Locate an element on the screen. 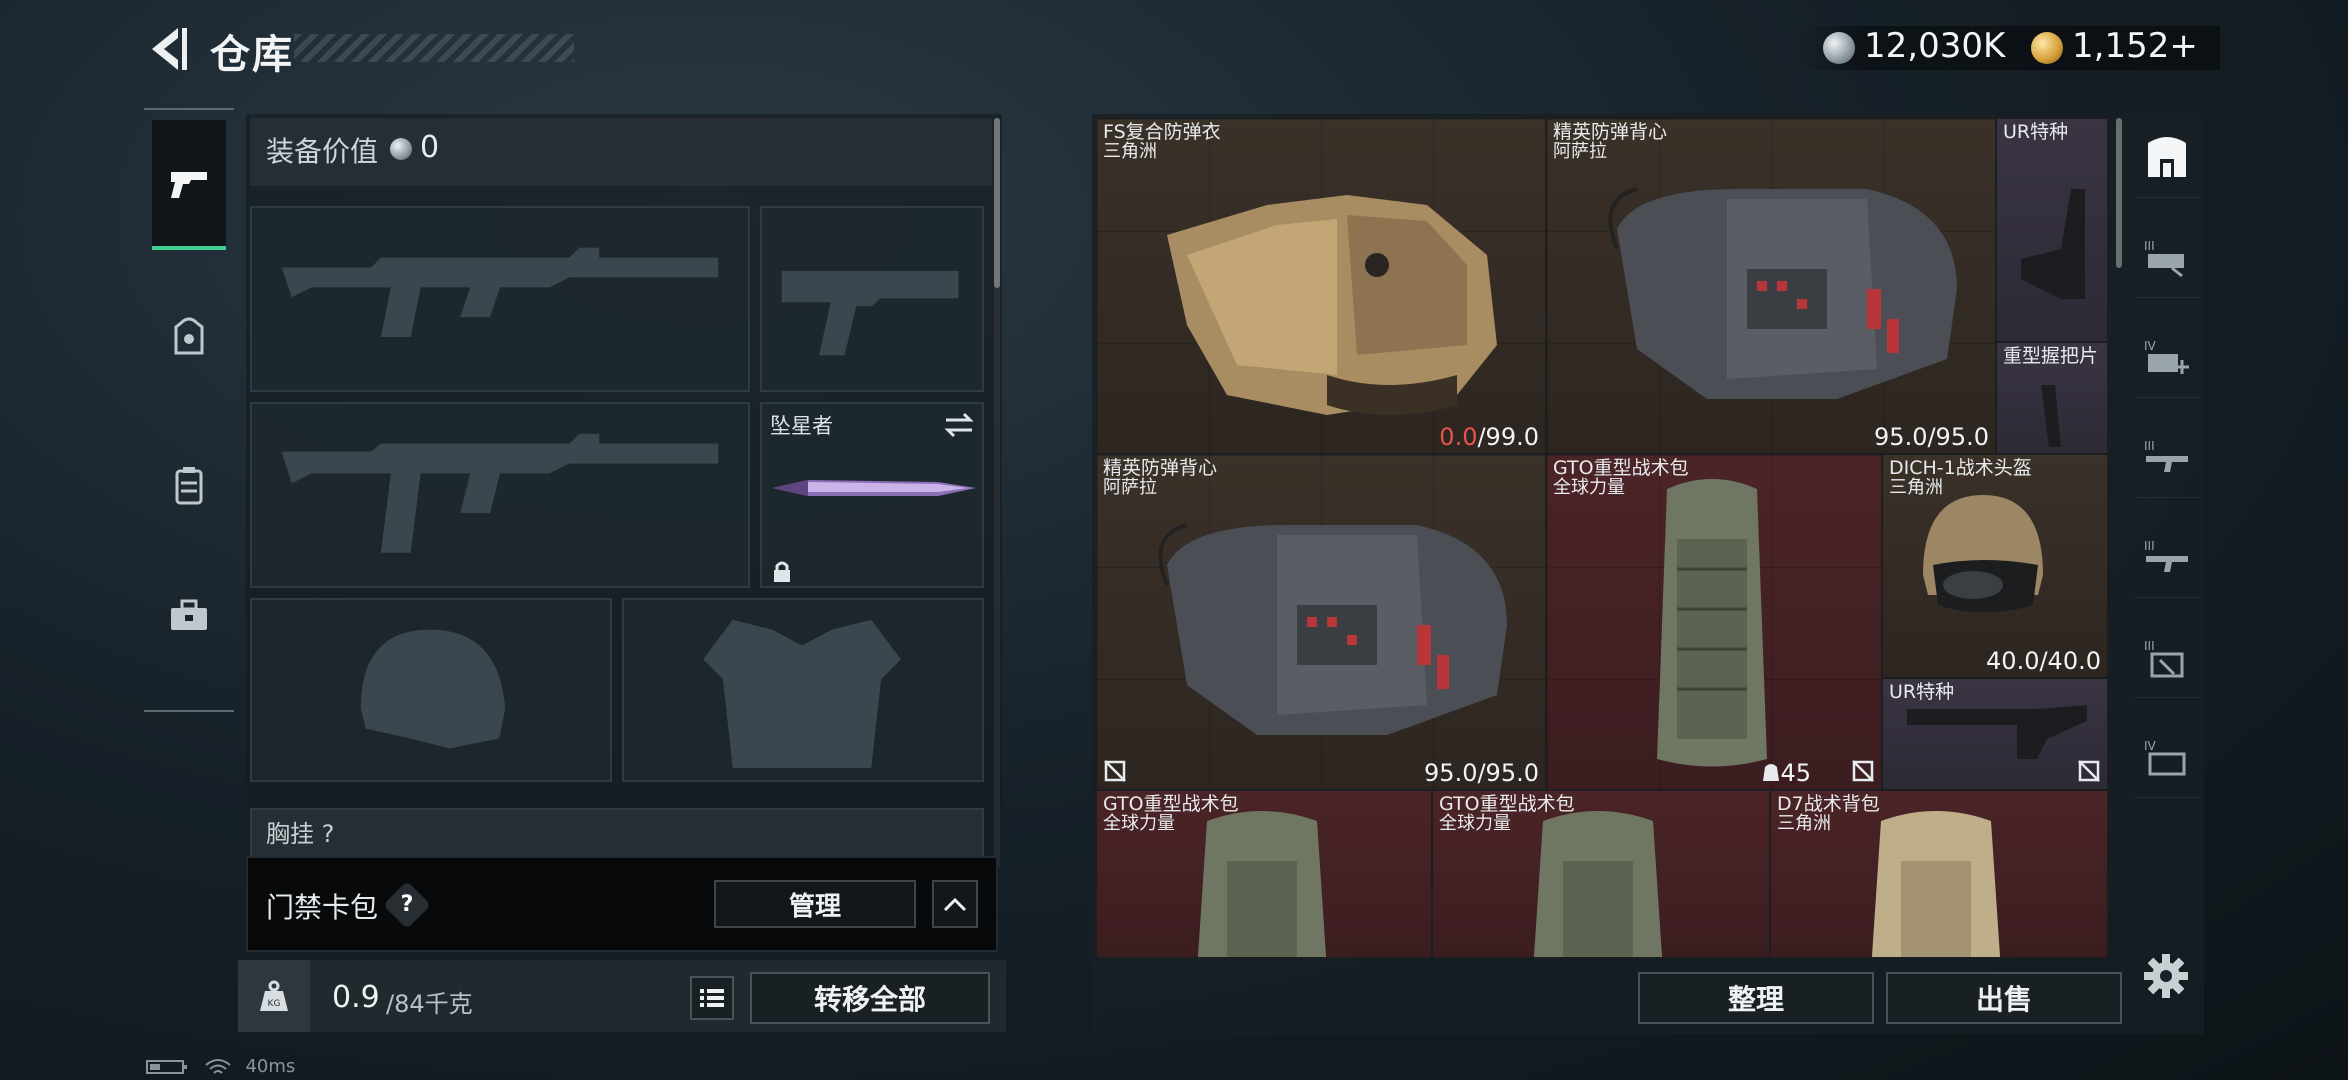 The height and width of the screenshot is (1080, 2348). collapse-button is located at coordinates (955, 904).